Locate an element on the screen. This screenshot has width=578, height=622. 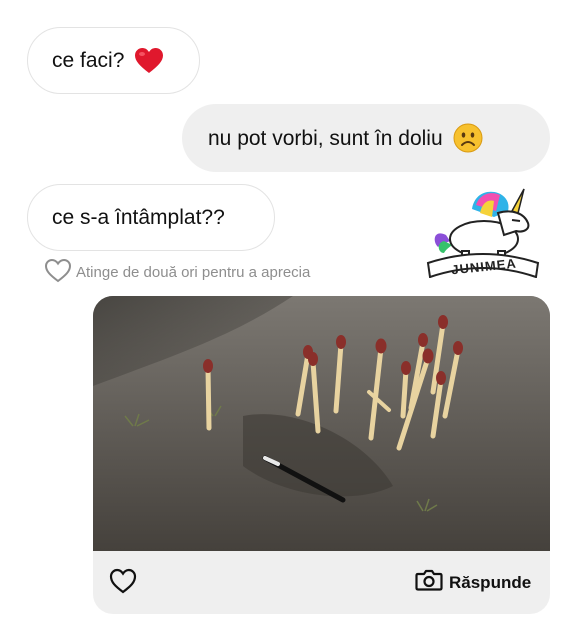
reply-camera-button: Răspunde is located at coordinates (473, 582).